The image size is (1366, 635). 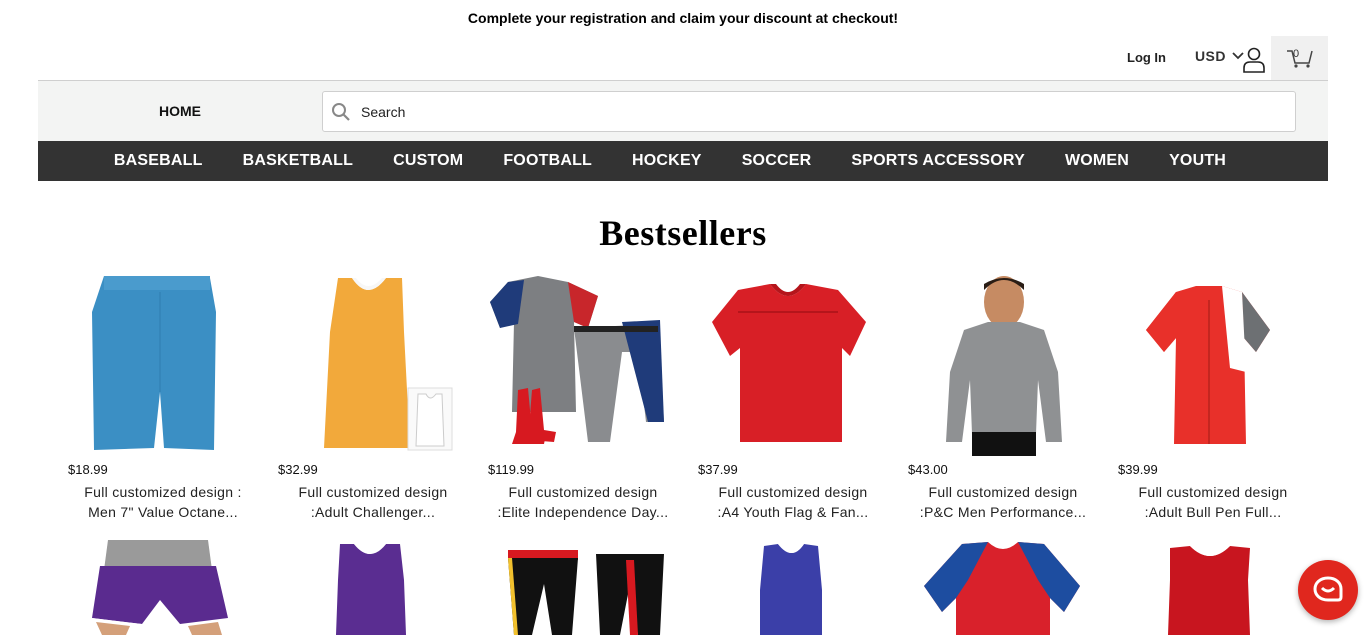 I want to click on currency-label: USD, so click(x=1210, y=56).